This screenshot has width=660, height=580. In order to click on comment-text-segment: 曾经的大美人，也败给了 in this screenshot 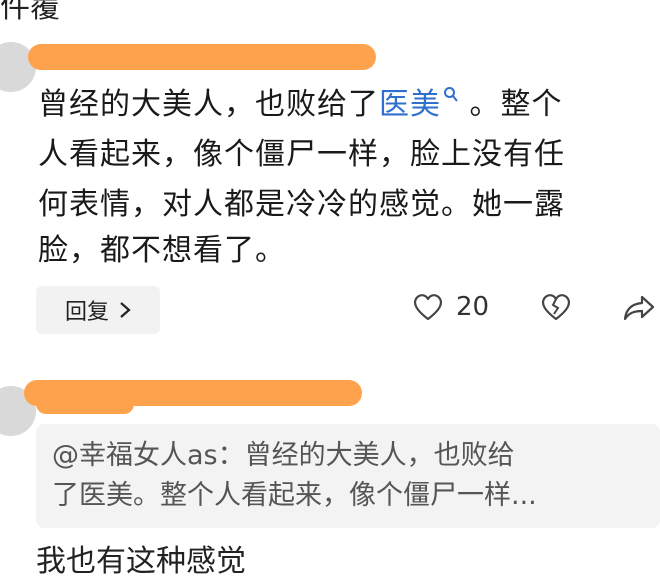, I will do `click(208, 104)`.